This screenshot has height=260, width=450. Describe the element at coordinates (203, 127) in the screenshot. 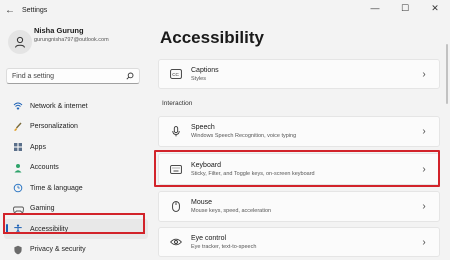

I see `card-title: Speech` at that location.